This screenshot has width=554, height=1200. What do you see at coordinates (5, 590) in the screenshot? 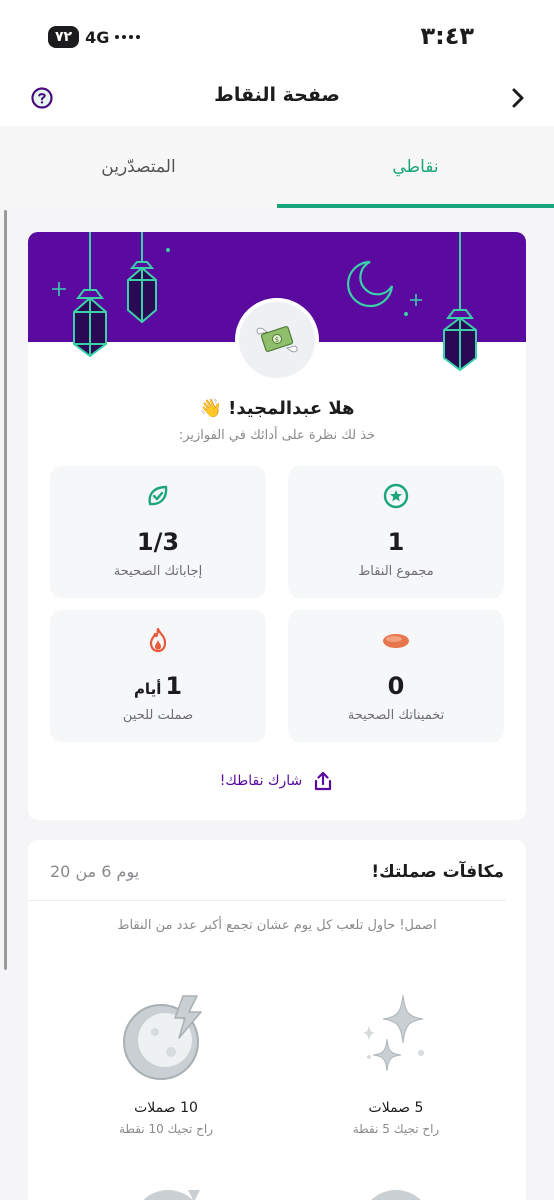
I see `scrollbar` at bounding box center [5, 590].